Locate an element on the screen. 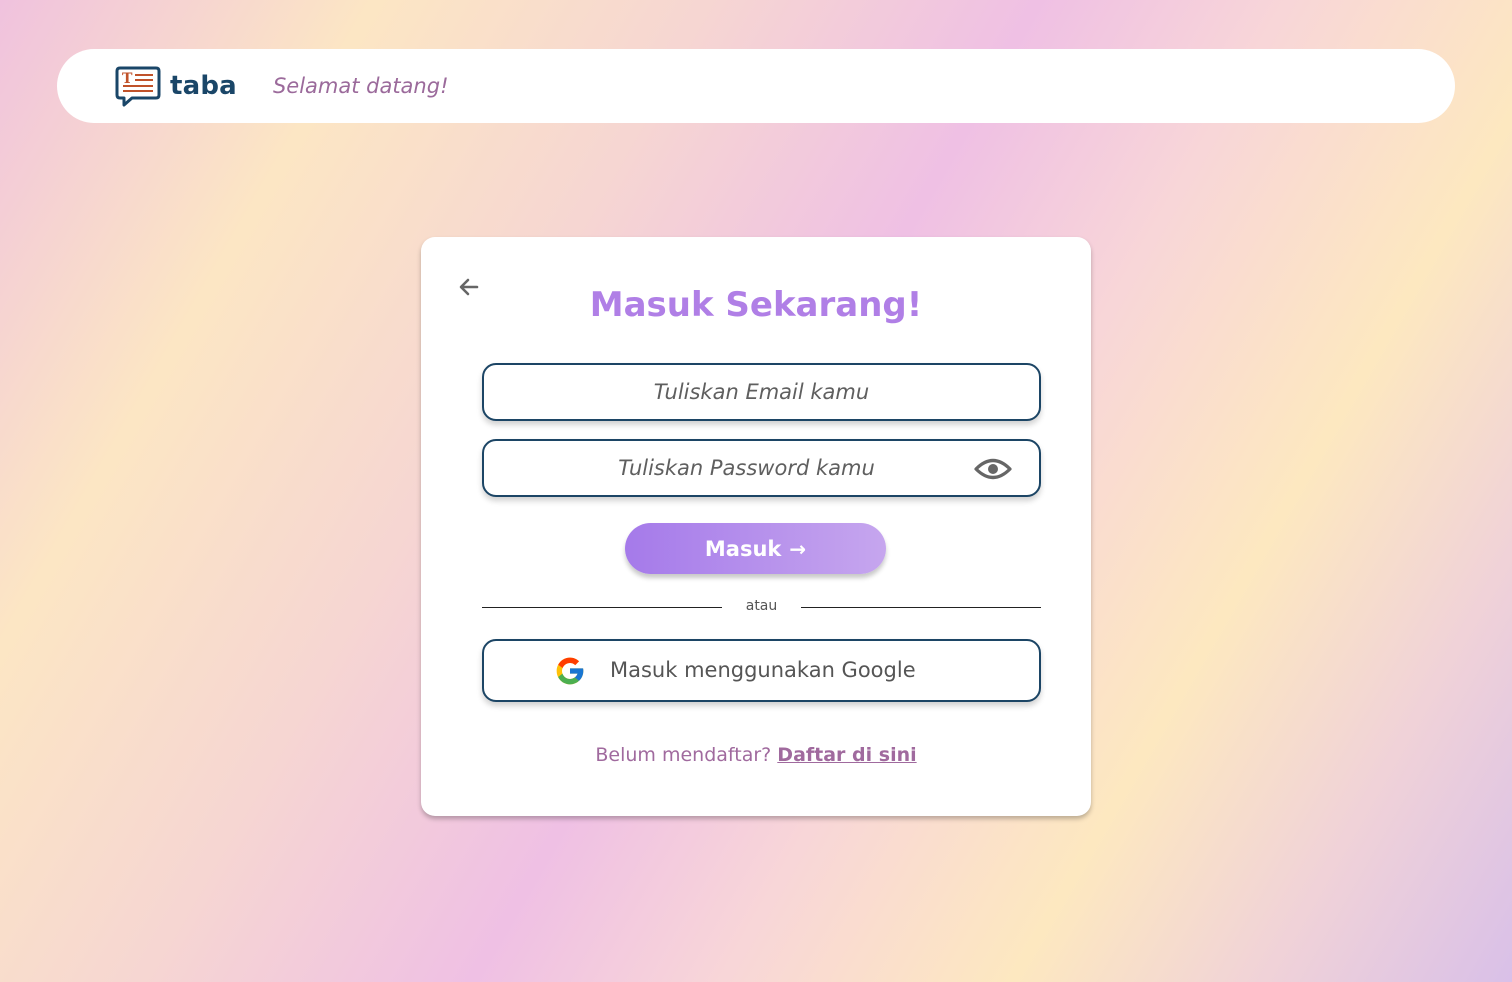  page-title: Masuk Sekarang! is located at coordinates (756, 305).